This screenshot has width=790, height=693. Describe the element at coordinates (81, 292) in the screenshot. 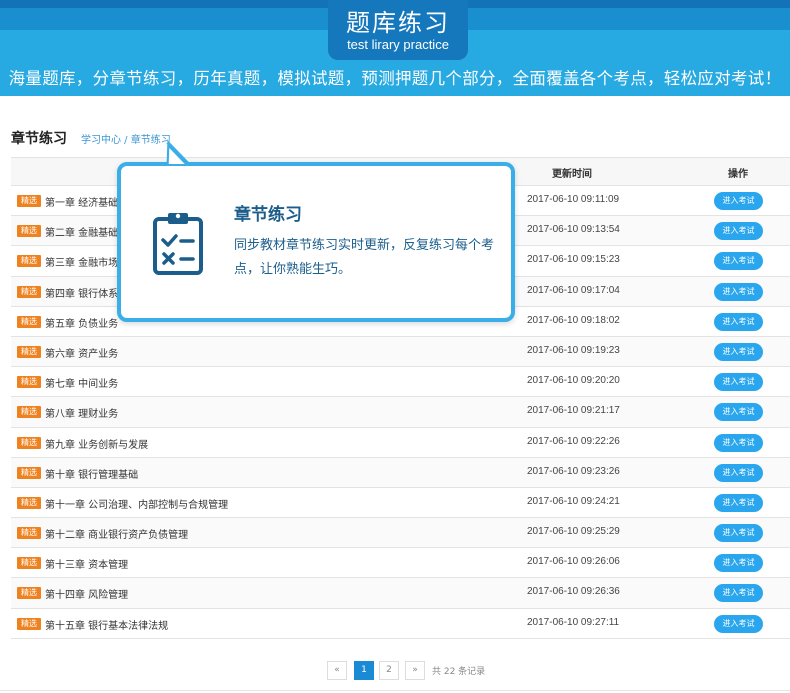

I see `chapter-name: 第四章 银行体系` at that location.